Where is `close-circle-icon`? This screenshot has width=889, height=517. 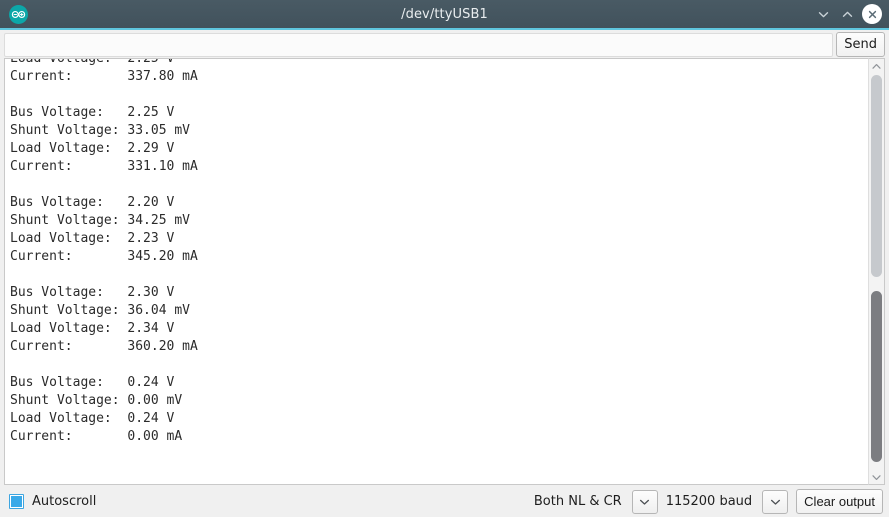 close-circle-icon is located at coordinates (872, 14).